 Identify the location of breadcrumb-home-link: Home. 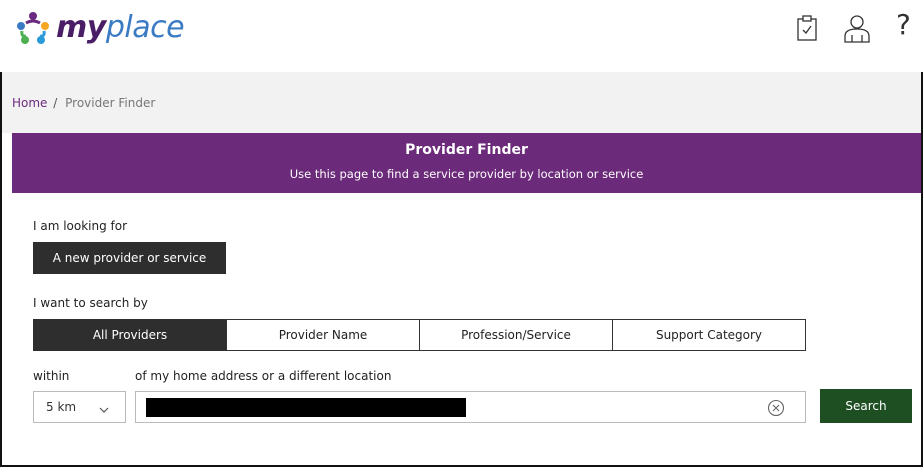
(29, 103).